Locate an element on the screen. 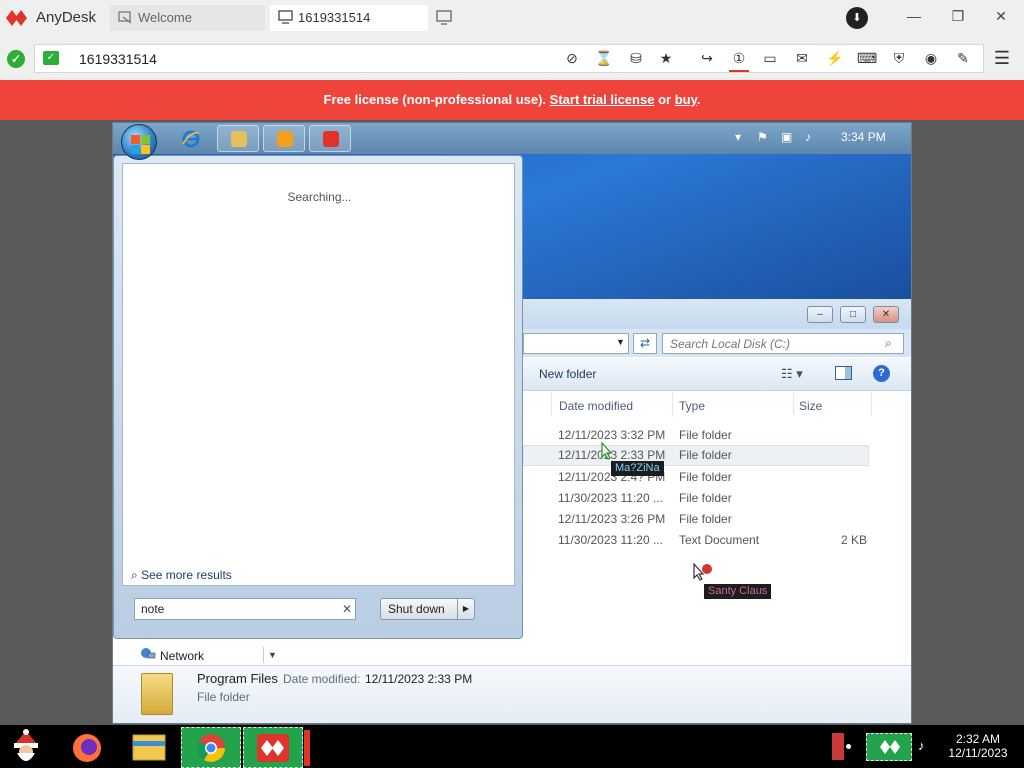 This screenshot has height=768, width=1024. tray-anydesk-icon is located at coordinates (889, 747).